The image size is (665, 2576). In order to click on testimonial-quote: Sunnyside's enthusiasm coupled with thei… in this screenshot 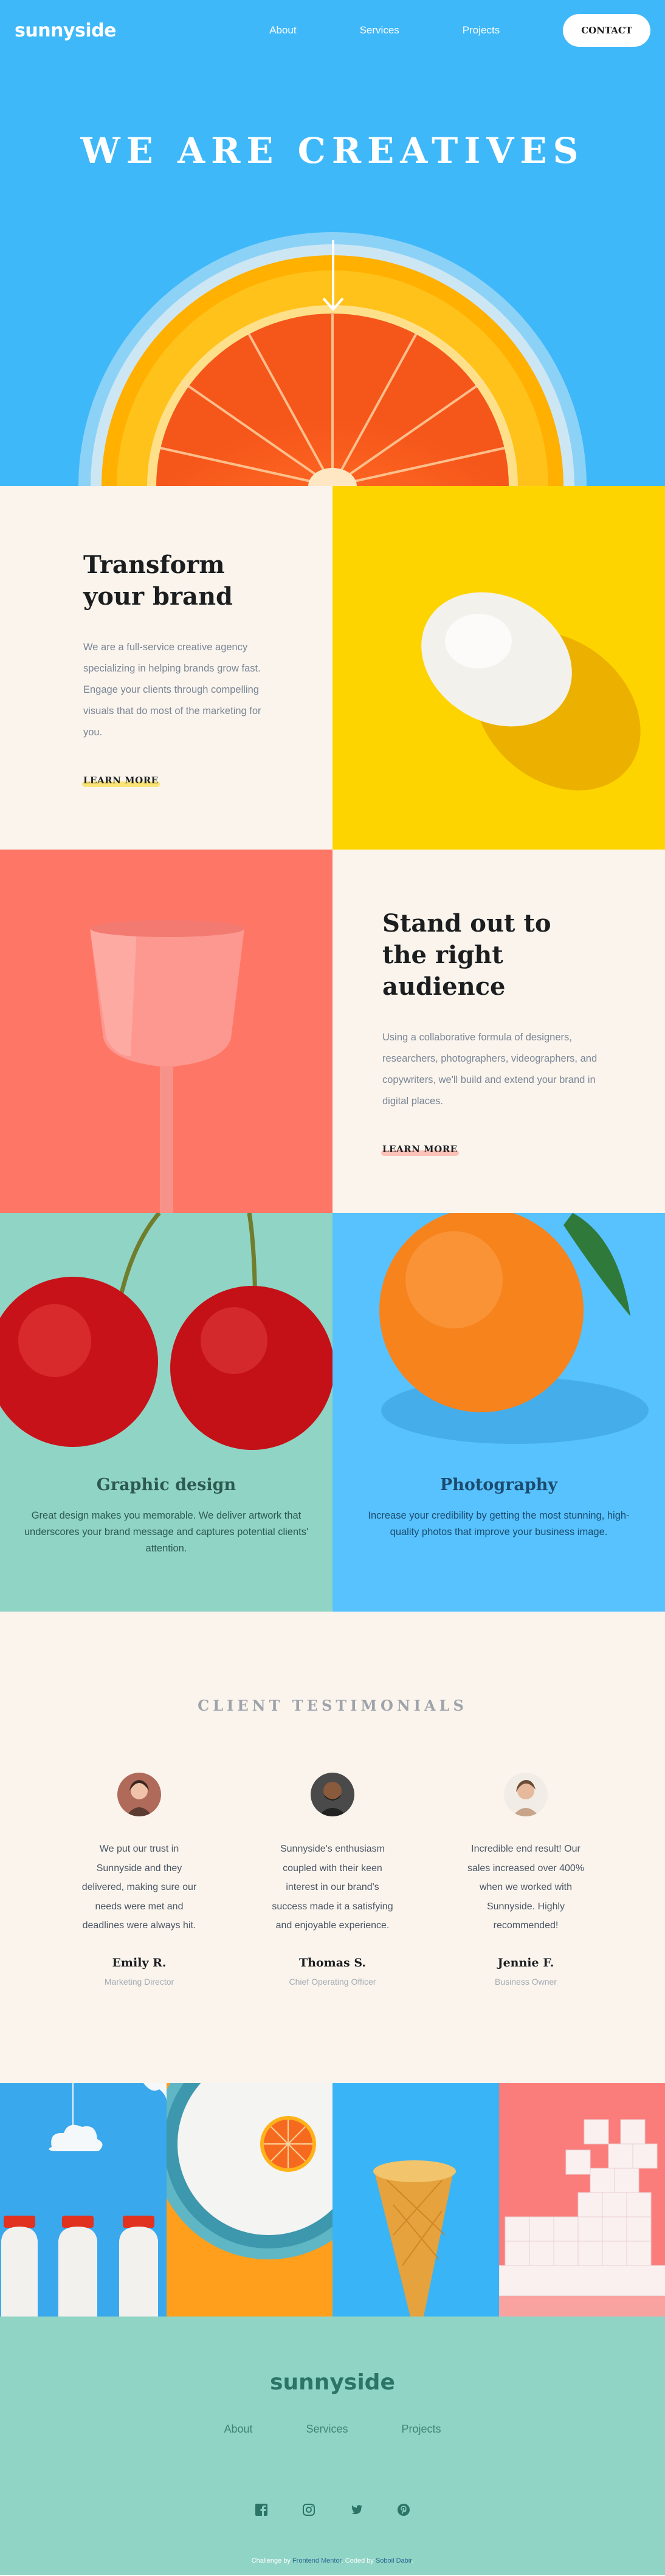, I will do `click(332, 1887)`.